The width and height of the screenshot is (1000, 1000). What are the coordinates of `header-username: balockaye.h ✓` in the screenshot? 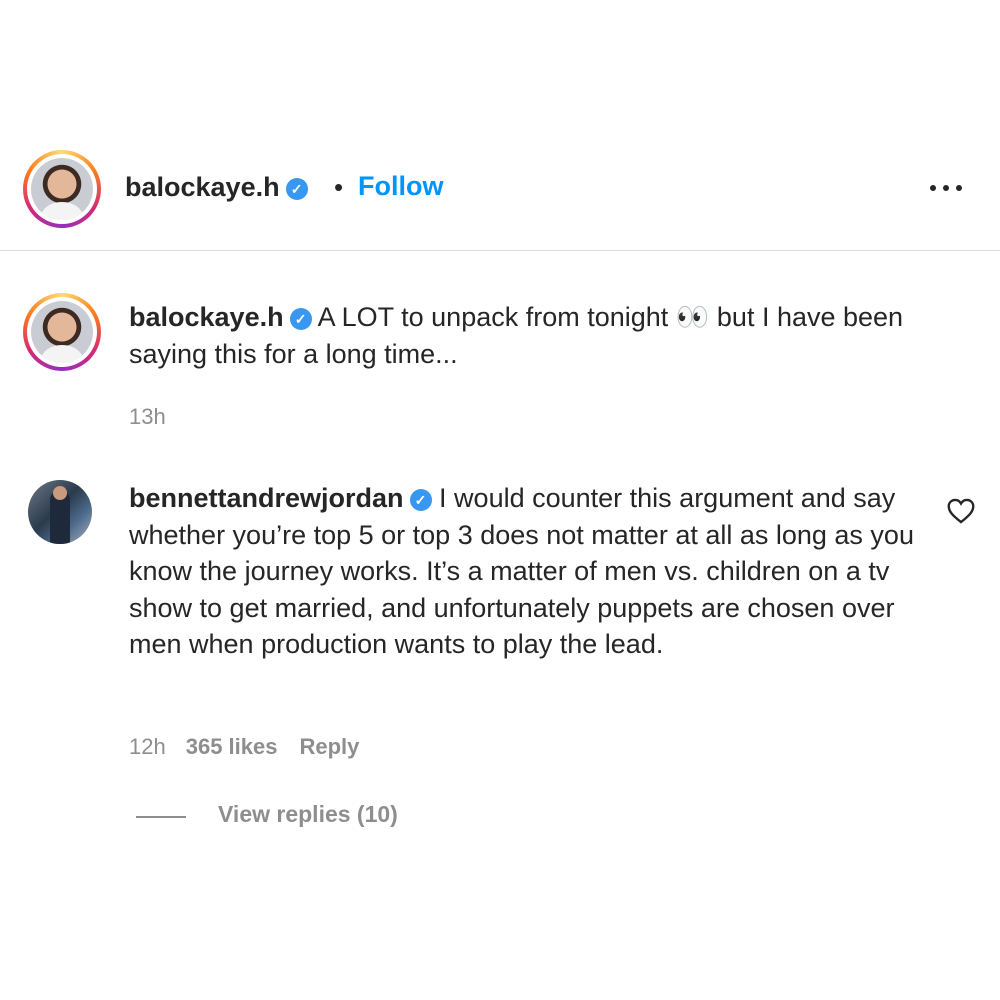 It's located at (216, 187).